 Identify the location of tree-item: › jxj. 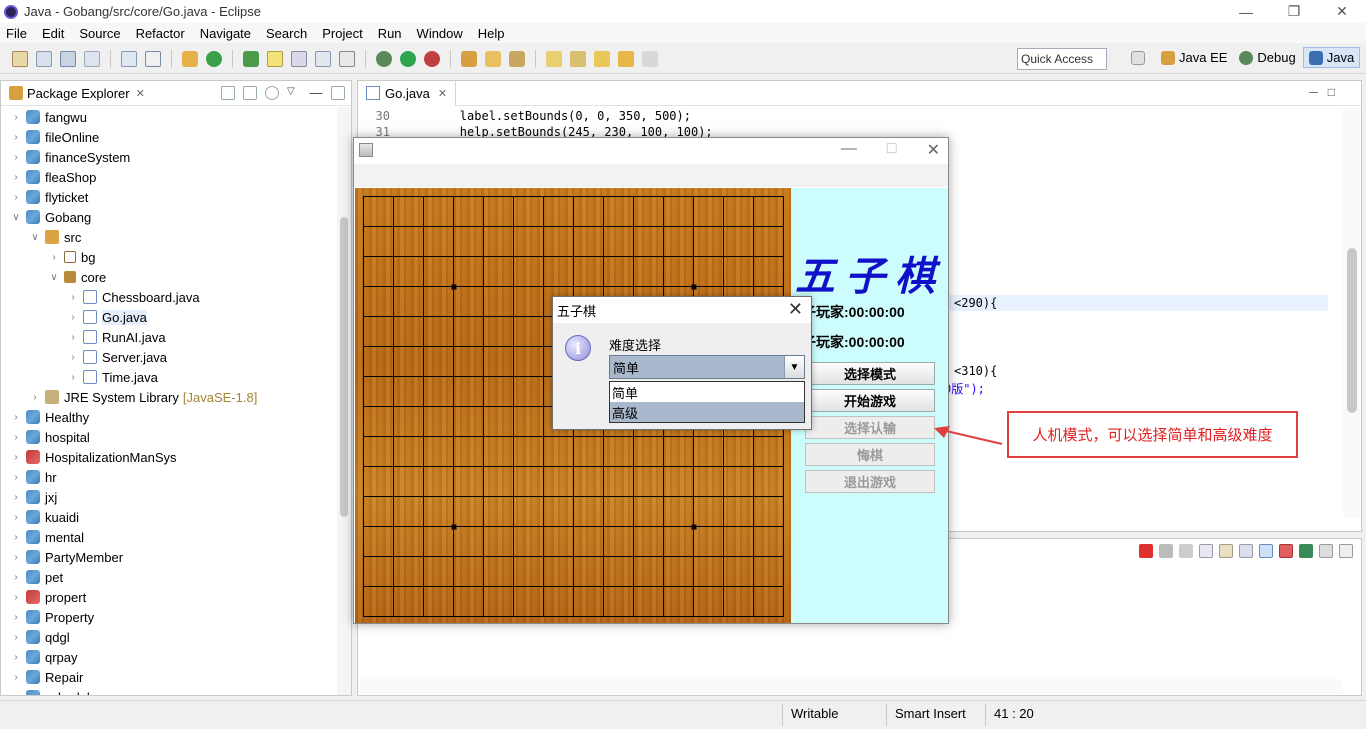
(168, 497).